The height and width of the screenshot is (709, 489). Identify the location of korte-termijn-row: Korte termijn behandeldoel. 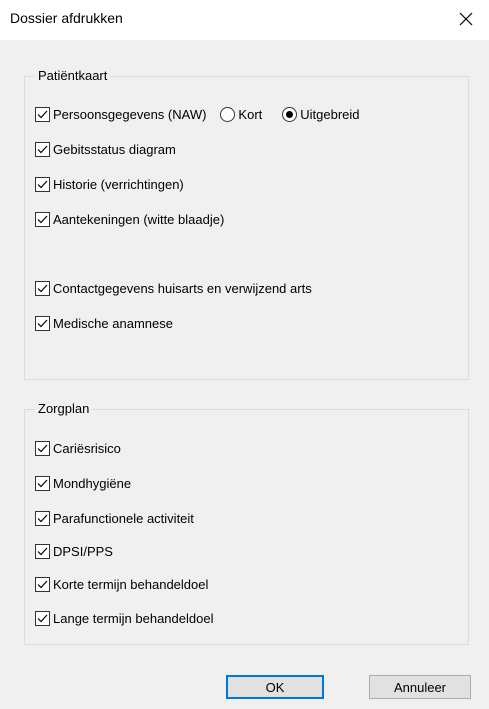
(121, 584).